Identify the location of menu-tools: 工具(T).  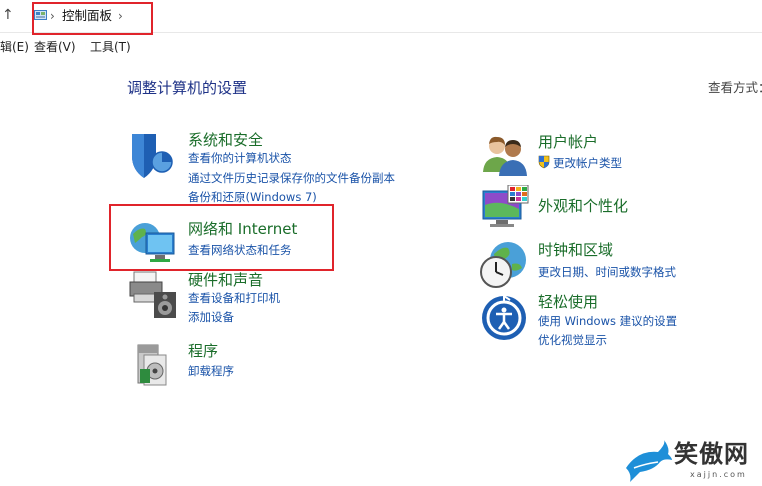
(110, 47).